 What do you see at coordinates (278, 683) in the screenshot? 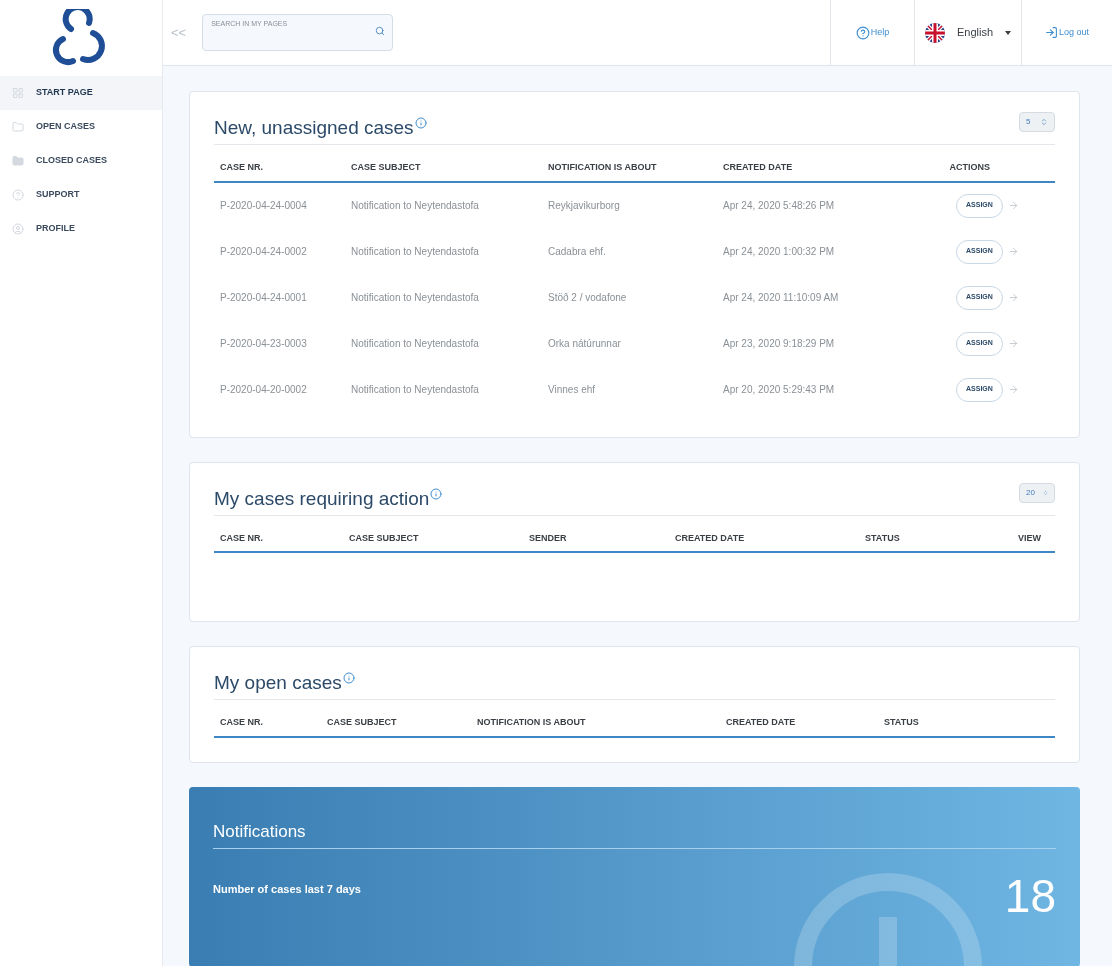
I see `section-title: My open cases` at bounding box center [278, 683].